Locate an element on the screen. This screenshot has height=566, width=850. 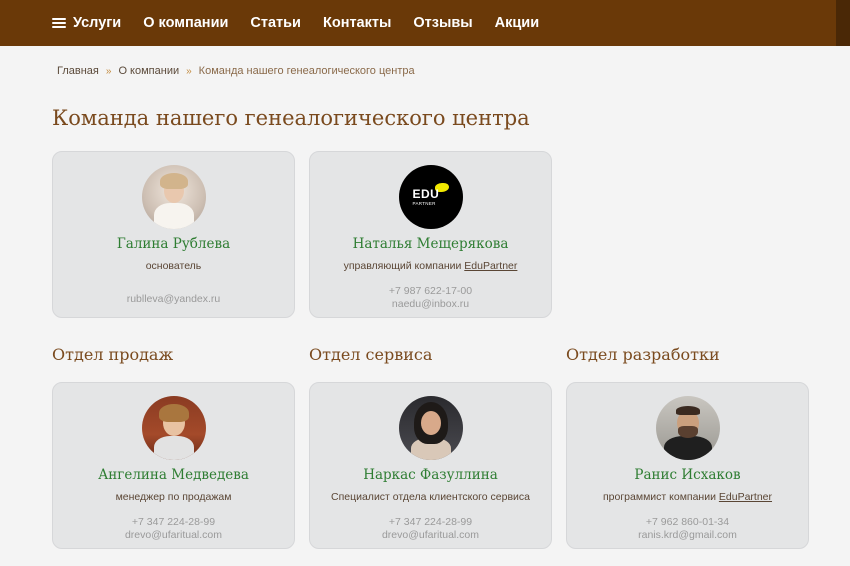
nav-link-articles: Статьи is located at coordinates (275, 23).